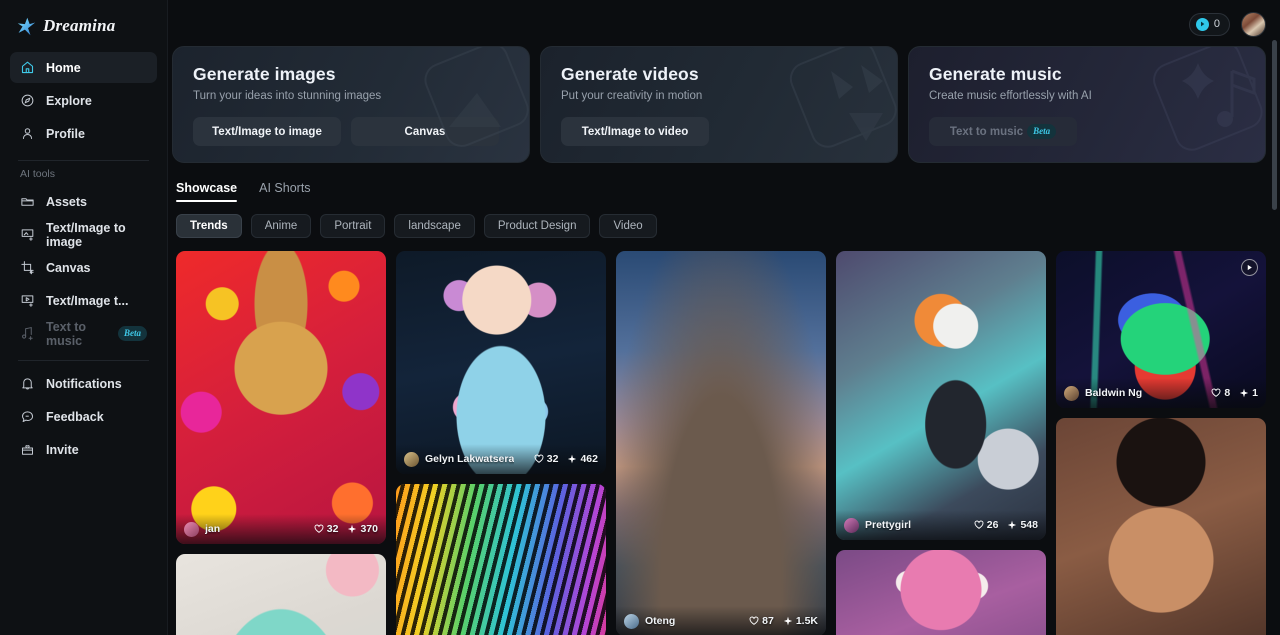 The width and height of the screenshot is (1280, 635). What do you see at coordinates (582, 459) in the screenshot?
I see `use-count: 462` at bounding box center [582, 459].